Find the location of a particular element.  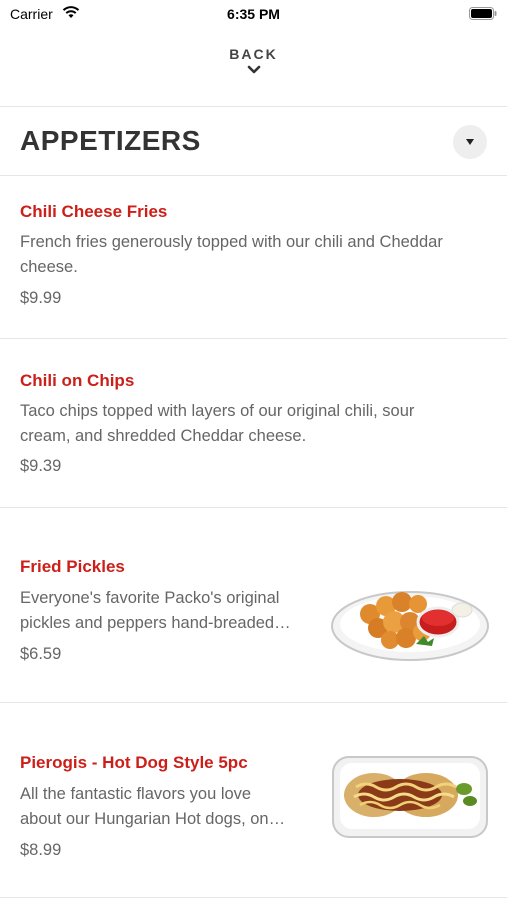

item-price: $9.39 is located at coordinates (41, 466).